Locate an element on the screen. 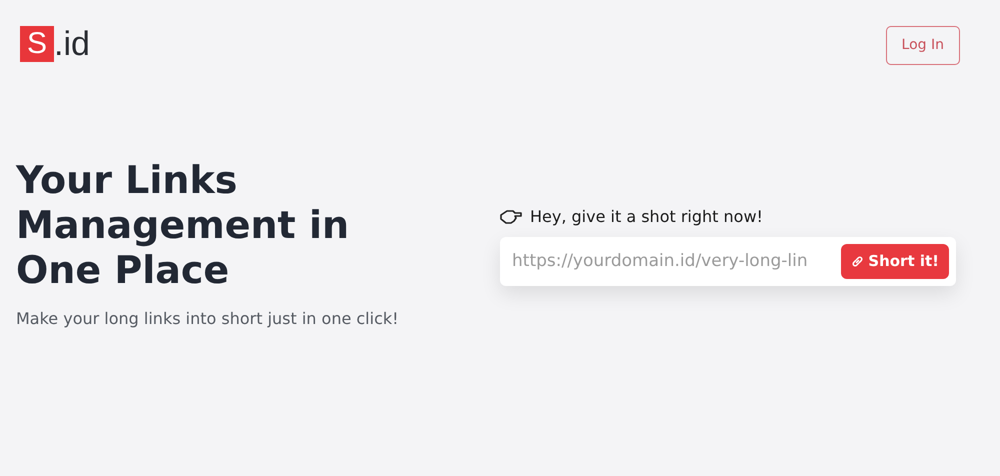  link-icon is located at coordinates (857, 261).